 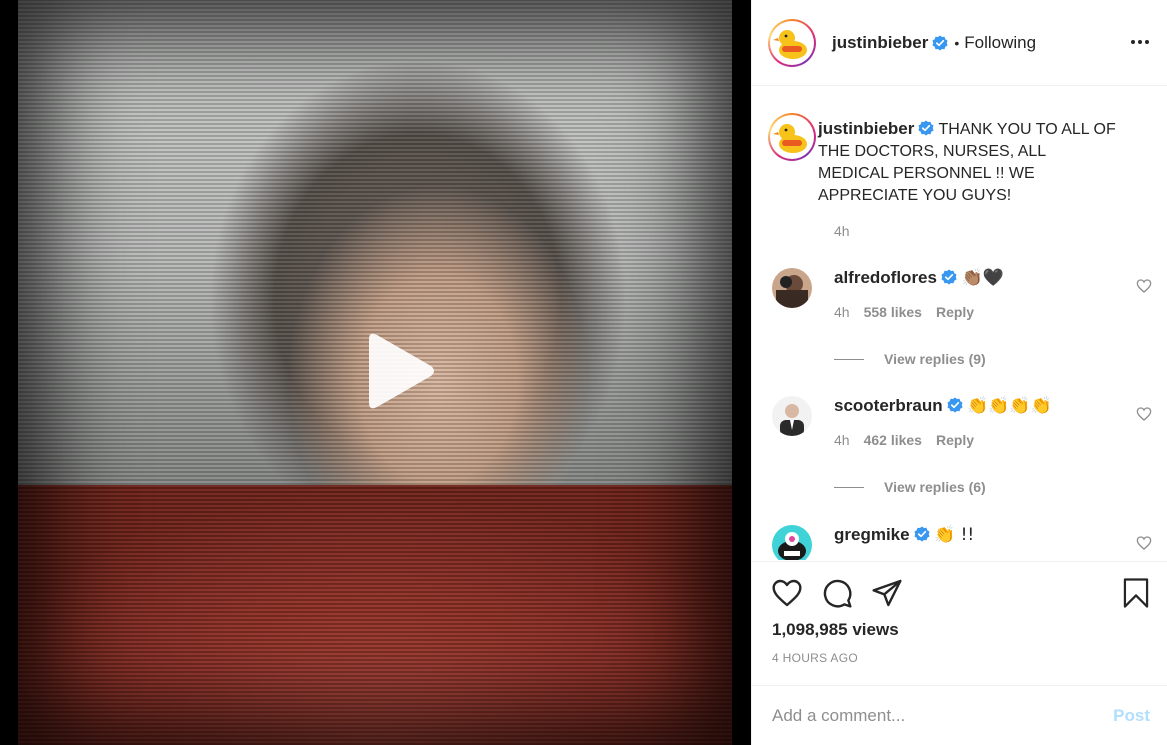 I want to click on comment-likes: 558 likes, so click(x=893, y=312).